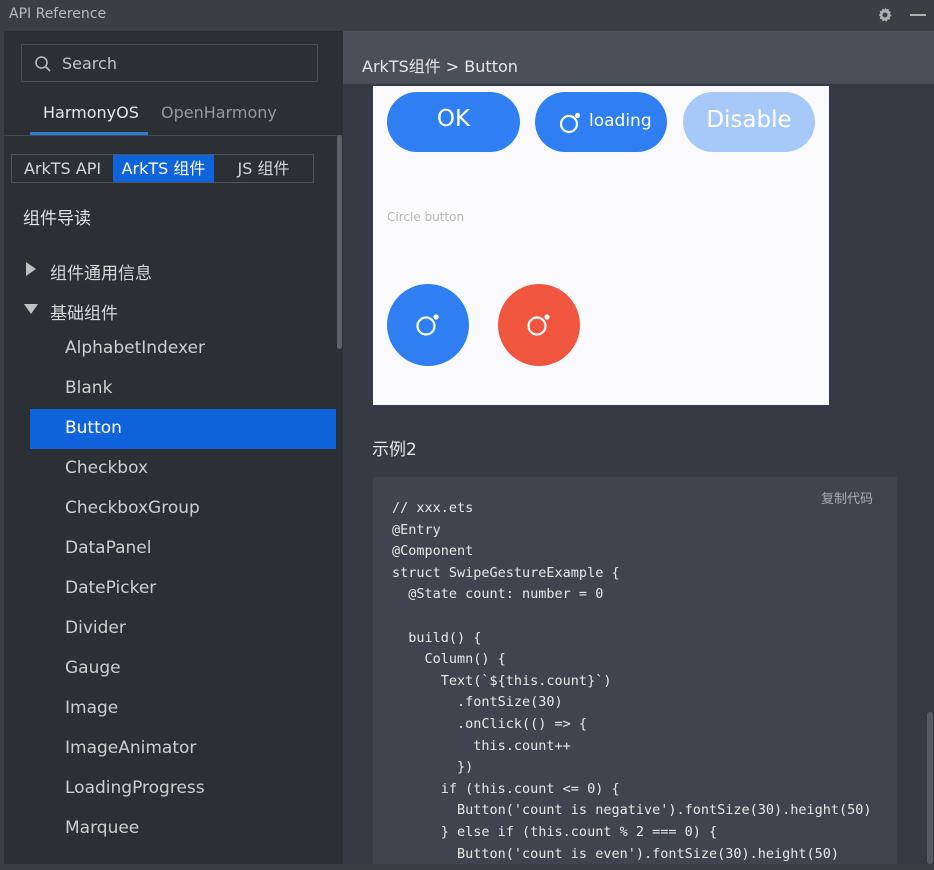 The height and width of the screenshot is (870, 934). Describe the element at coordinates (101, 274) in the screenshot. I see `tree-node-label: 组件通用信息` at that location.